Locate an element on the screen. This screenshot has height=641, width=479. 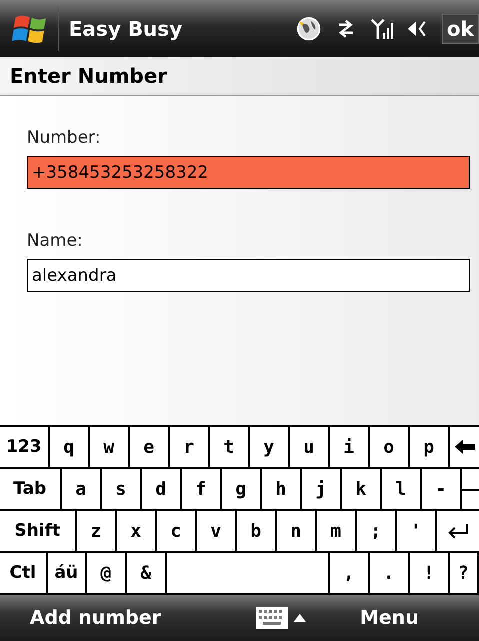
backspace-arrow-icon is located at coordinates (464, 447).